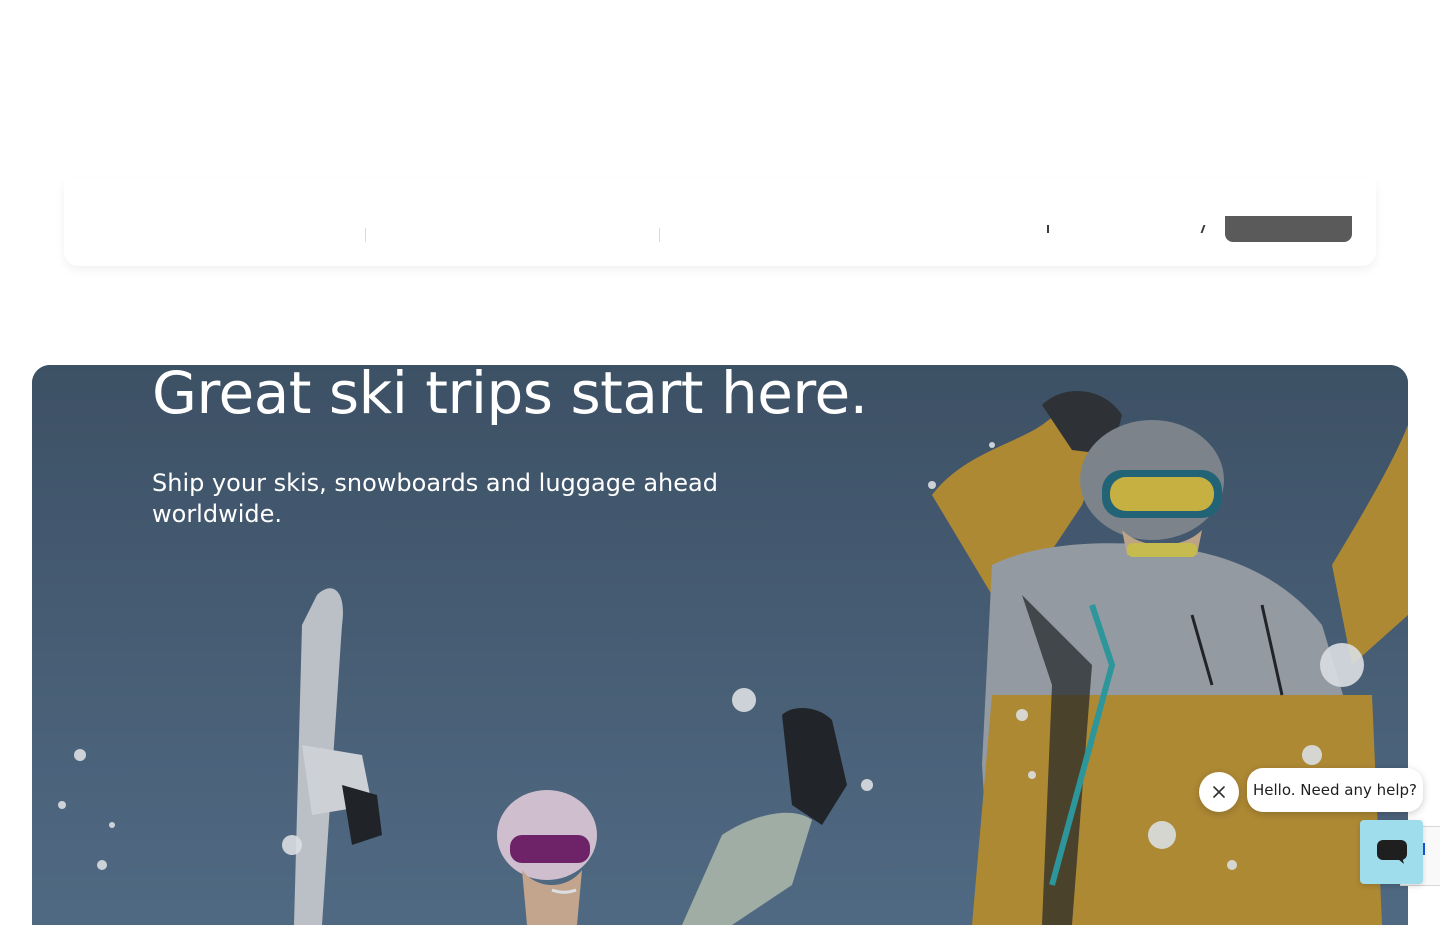 The width and height of the screenshot is (1440, 925). Describe the element at coordinates (510, 396) in the screenshot. I see `hero-title: Great ski trips start here.` at that location.